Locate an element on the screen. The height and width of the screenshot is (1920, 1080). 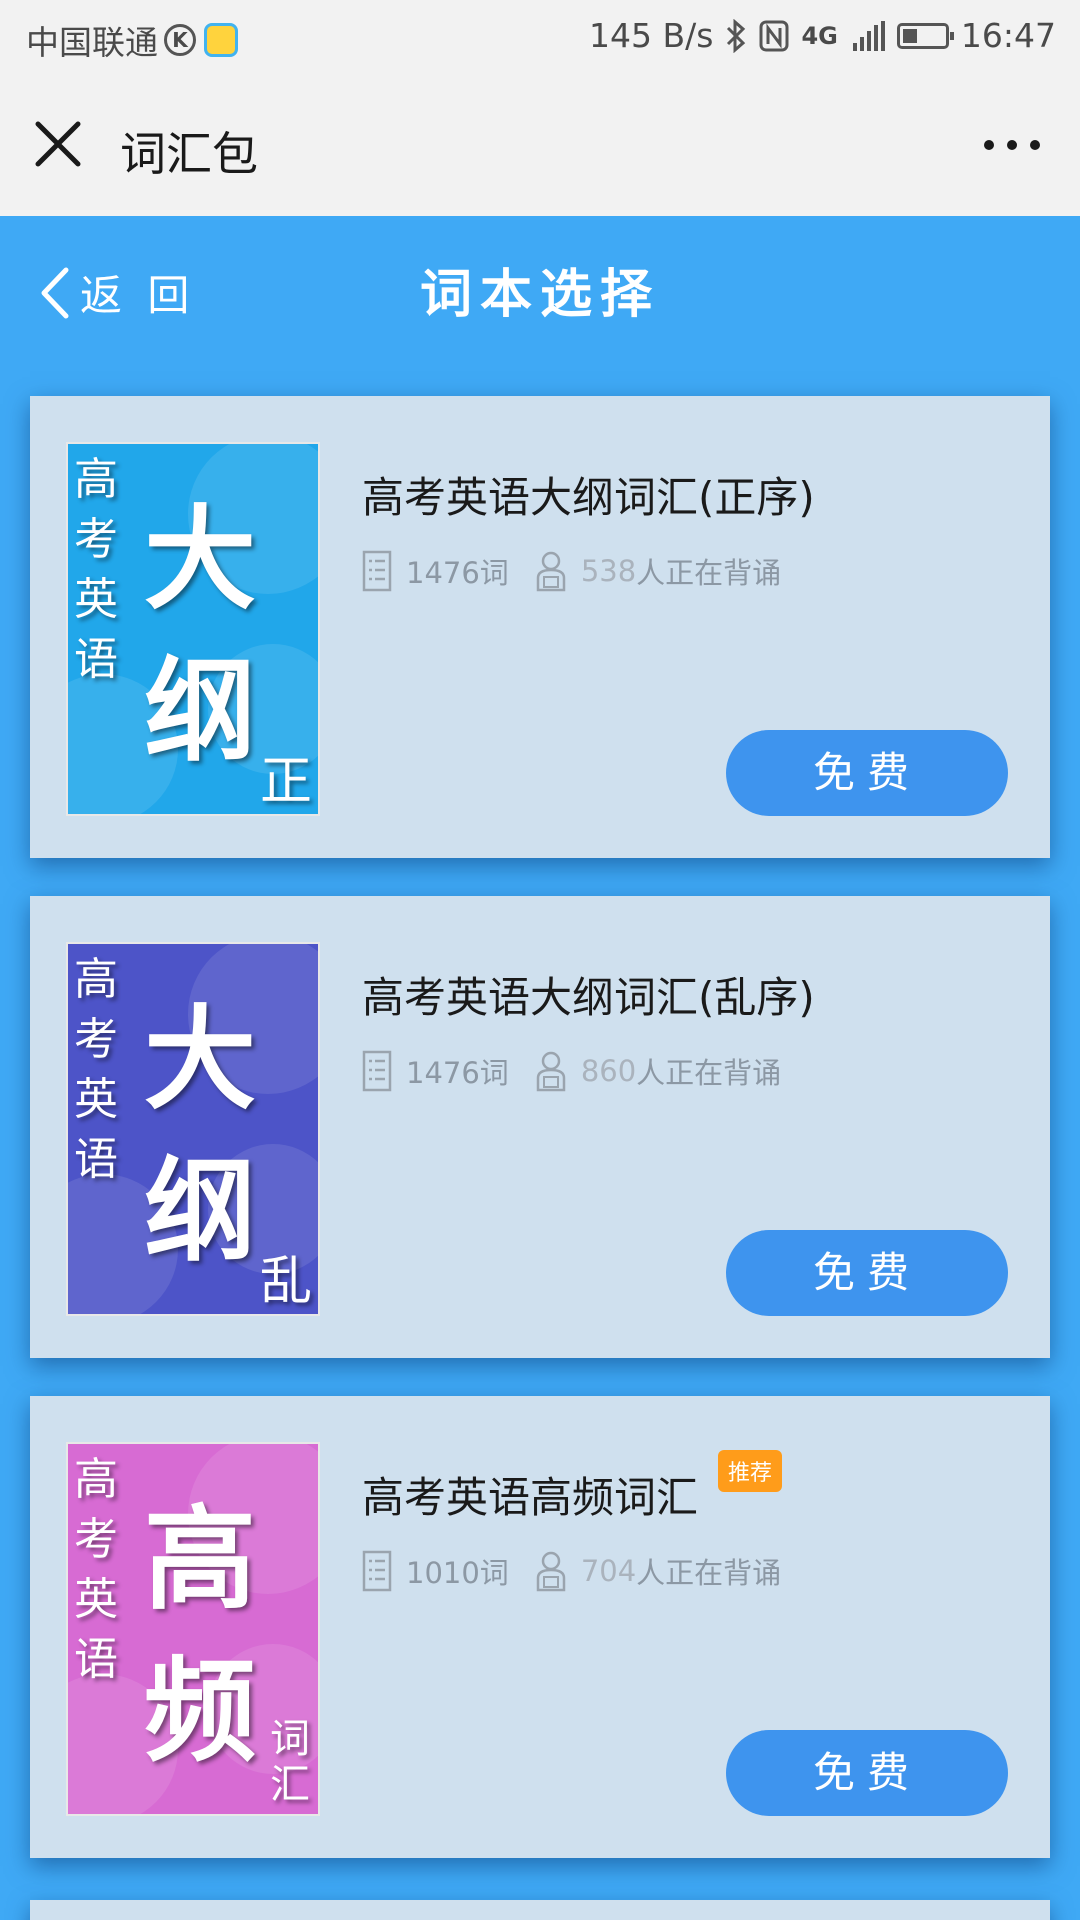
clock: 16:47 is located at coordinates (1008, 35).